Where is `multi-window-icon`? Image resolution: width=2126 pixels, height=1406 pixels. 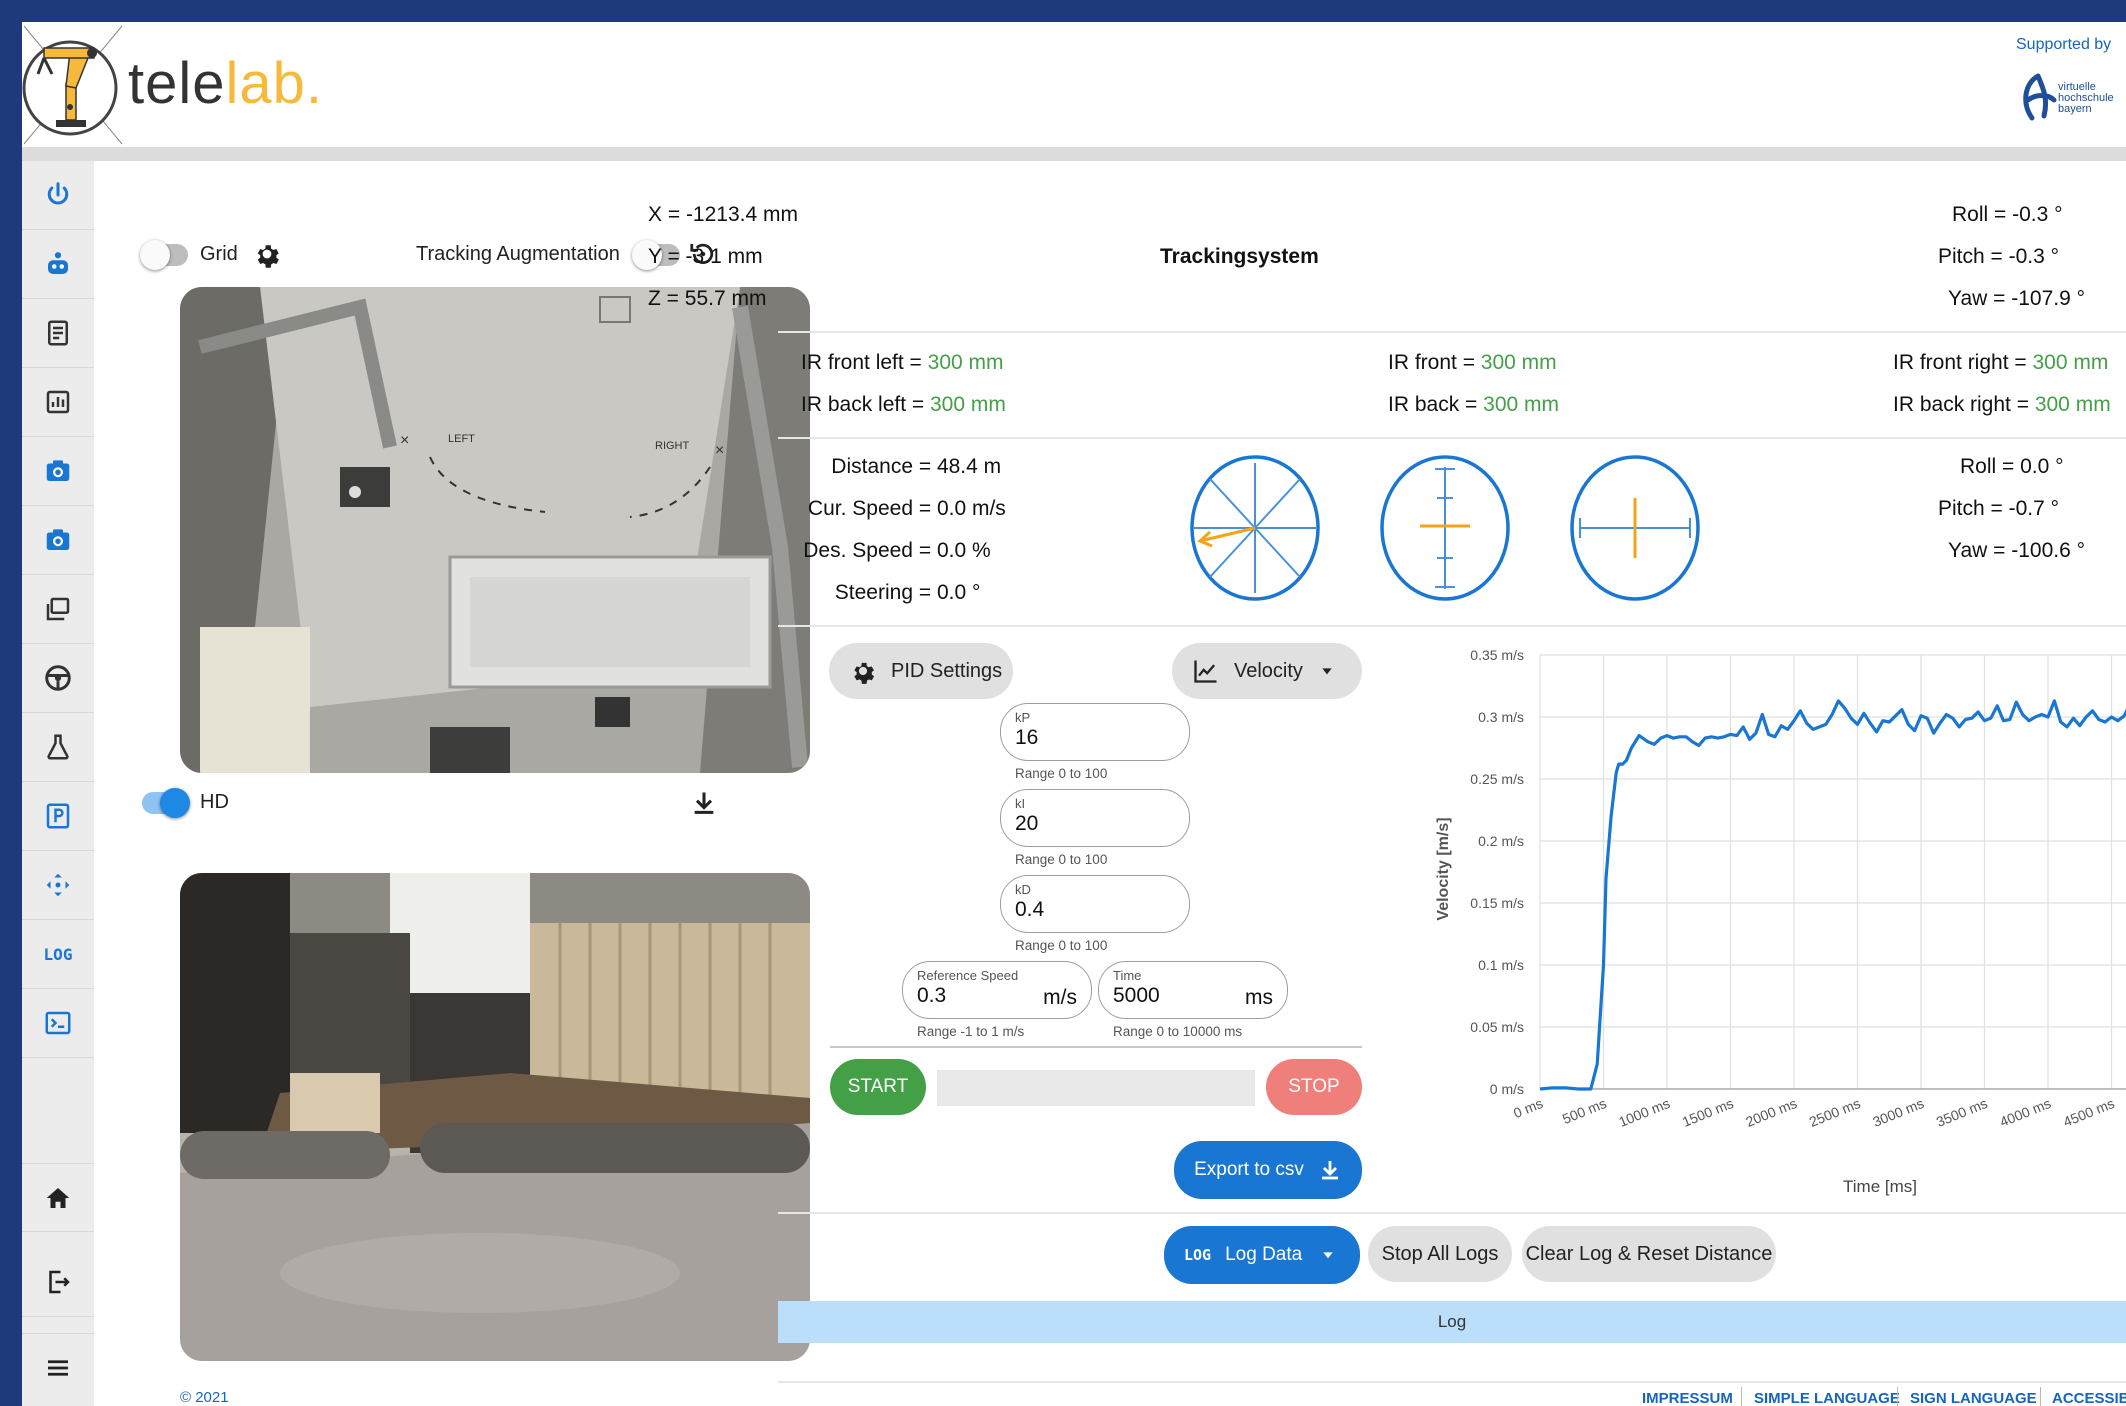 multi-window-icon is located at coordinates (58, 609).